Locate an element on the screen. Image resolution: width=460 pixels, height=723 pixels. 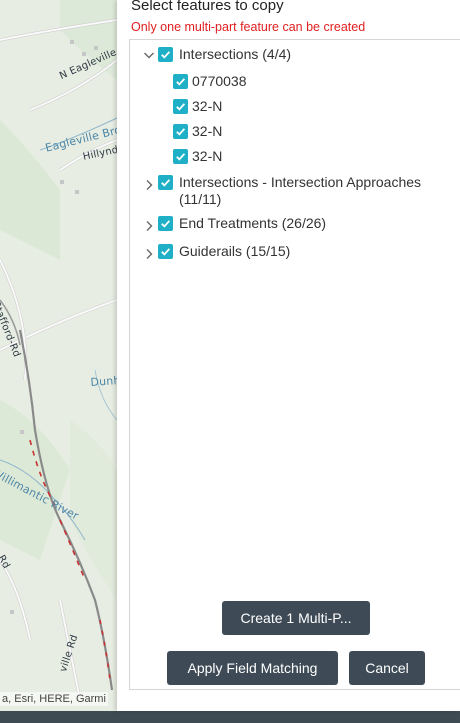
bottom-bar is located at coordinates (230, 717).